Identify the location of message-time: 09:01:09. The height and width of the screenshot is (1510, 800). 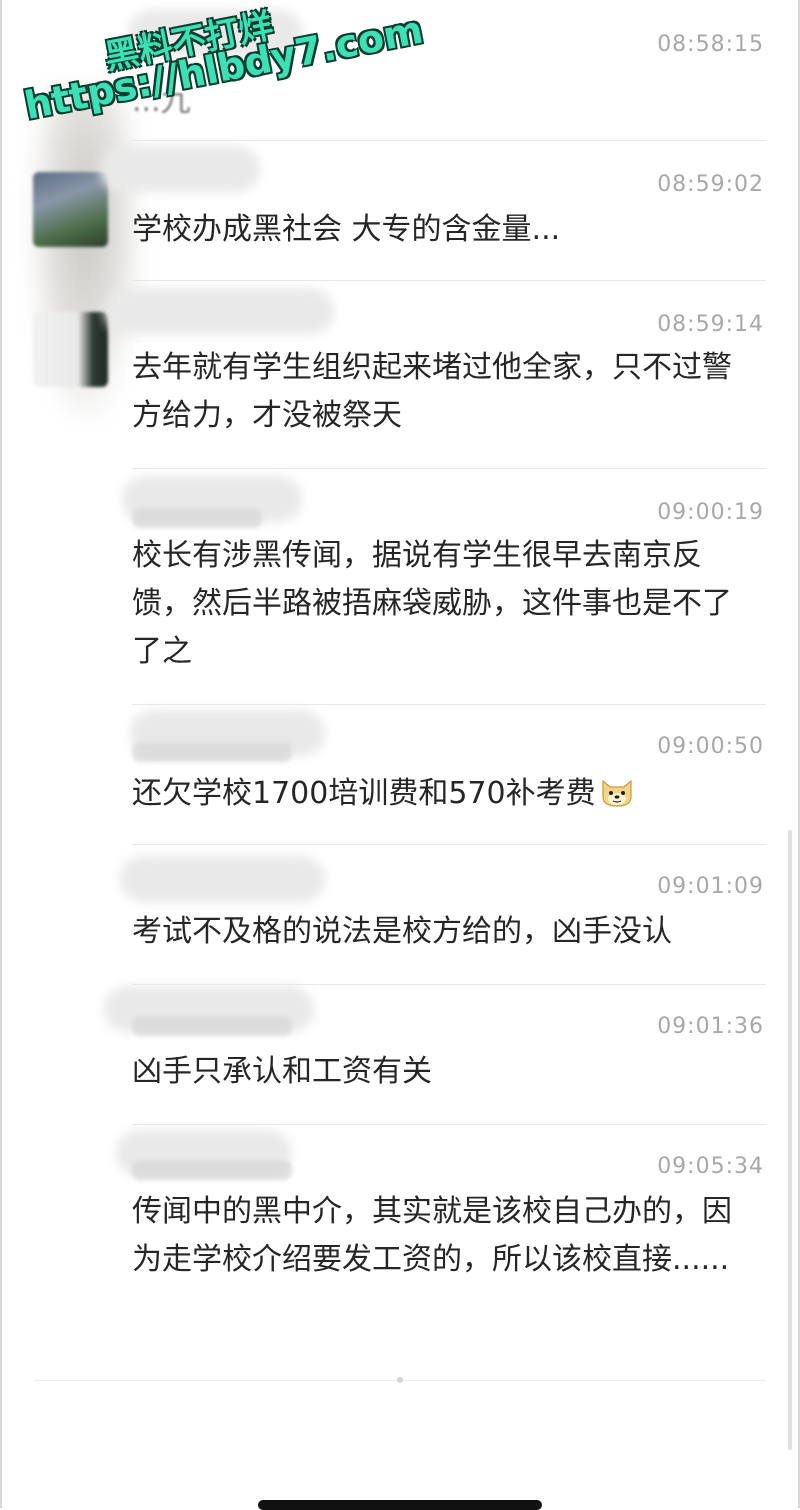
(710, 886).